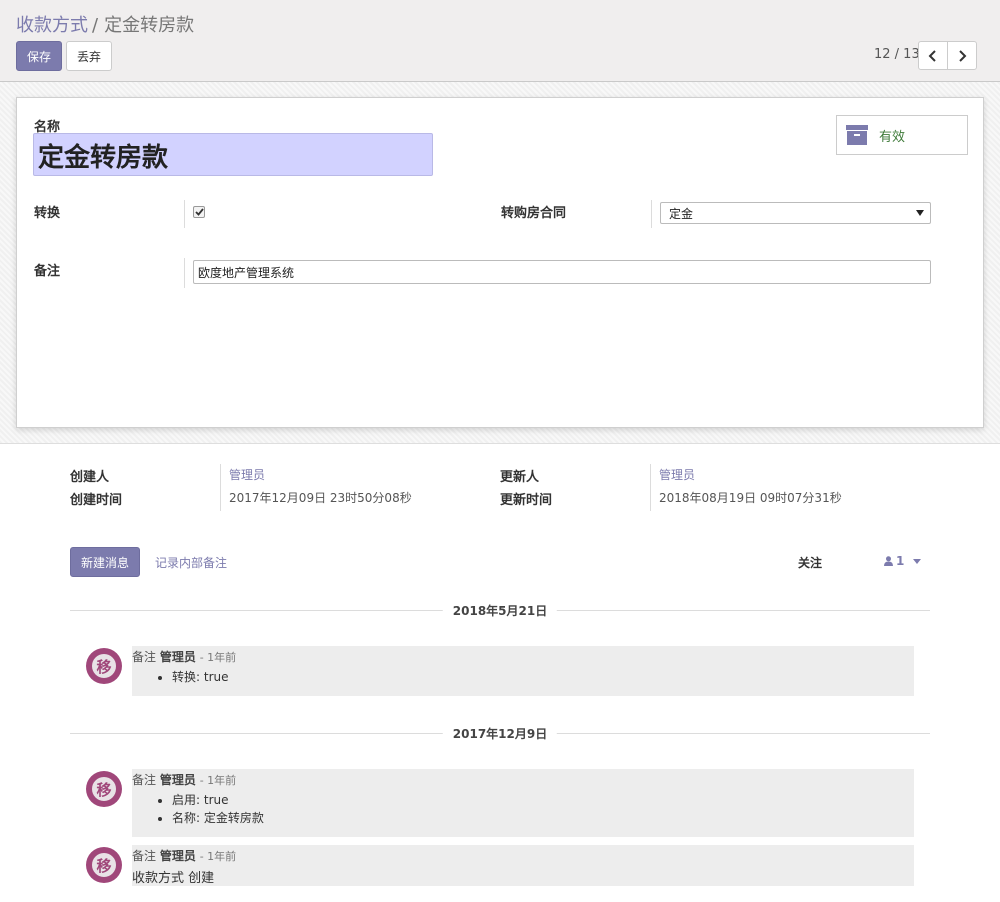  I want to click on follow-button: 关注, so click(810, 562).